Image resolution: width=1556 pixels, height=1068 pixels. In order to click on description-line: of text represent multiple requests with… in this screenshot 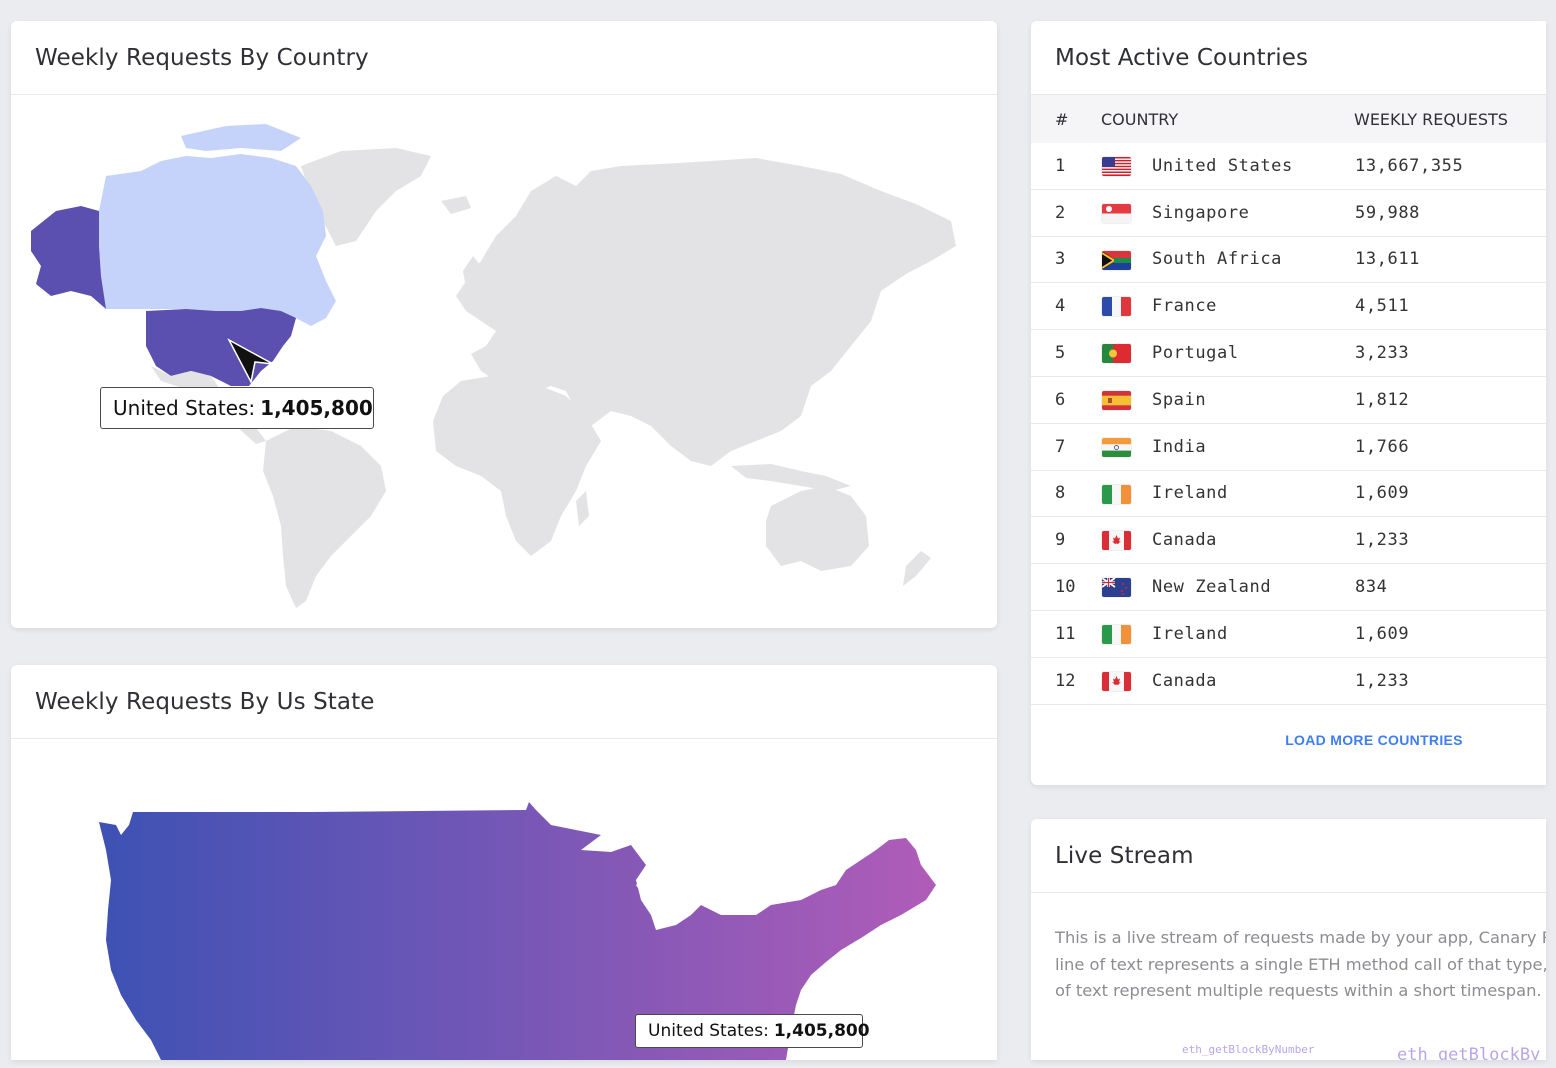, I will do `click(1298, 990)`.